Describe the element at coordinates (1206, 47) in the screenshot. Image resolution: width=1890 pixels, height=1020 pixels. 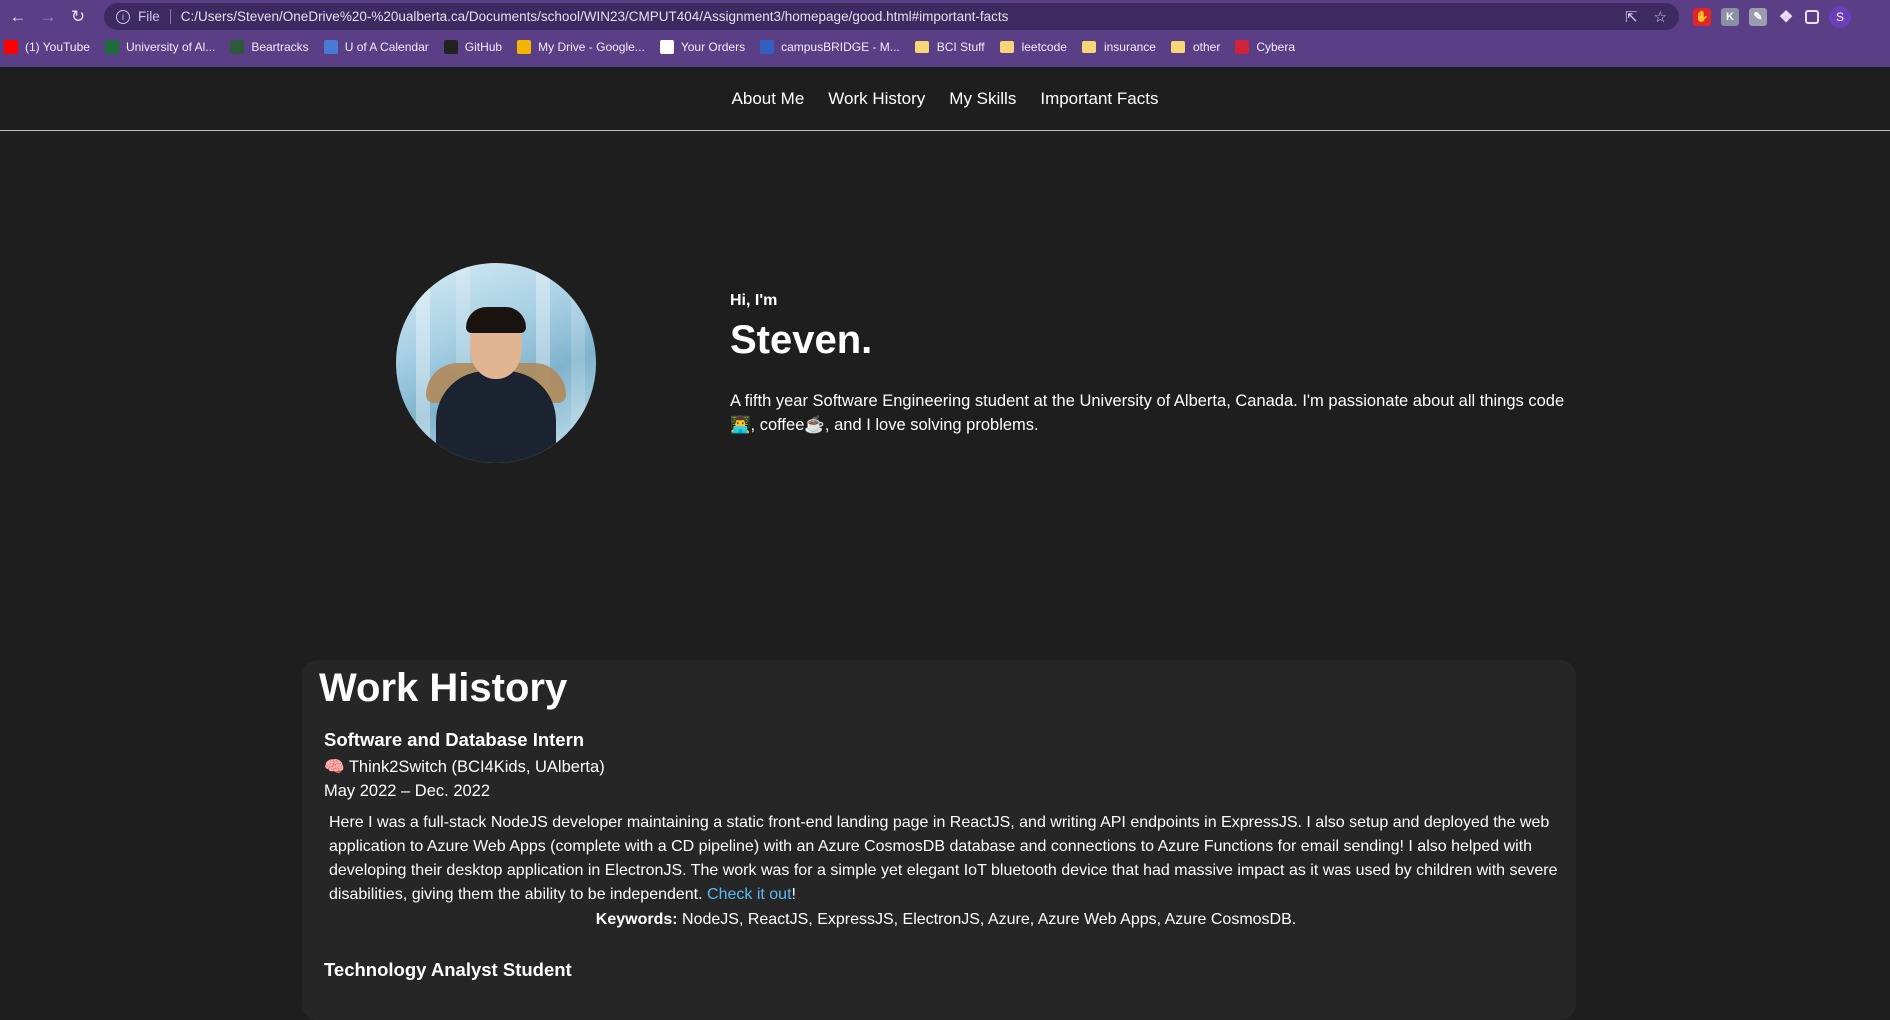
I see `bookmark-label: other` at that location.